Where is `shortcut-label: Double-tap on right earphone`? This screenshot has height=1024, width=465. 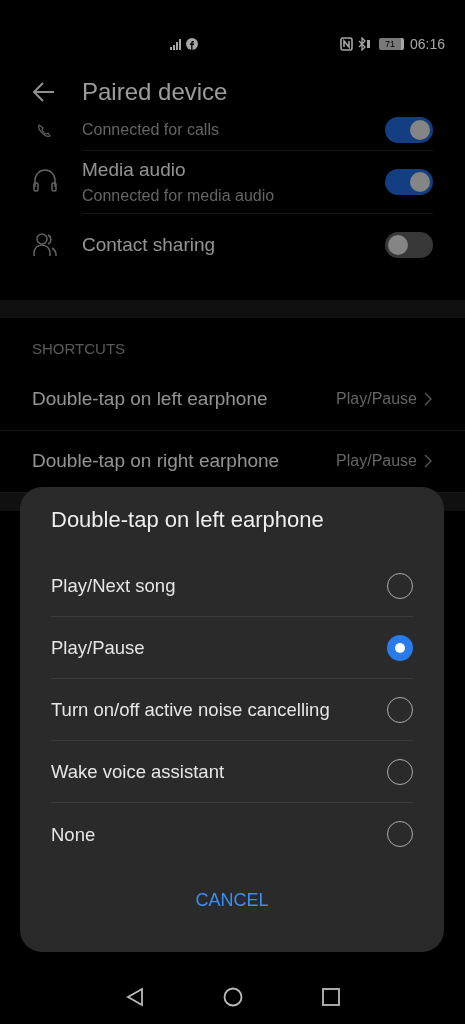 shortcut-label: Double-tap on right earphone is located at coordinates (184, 461).